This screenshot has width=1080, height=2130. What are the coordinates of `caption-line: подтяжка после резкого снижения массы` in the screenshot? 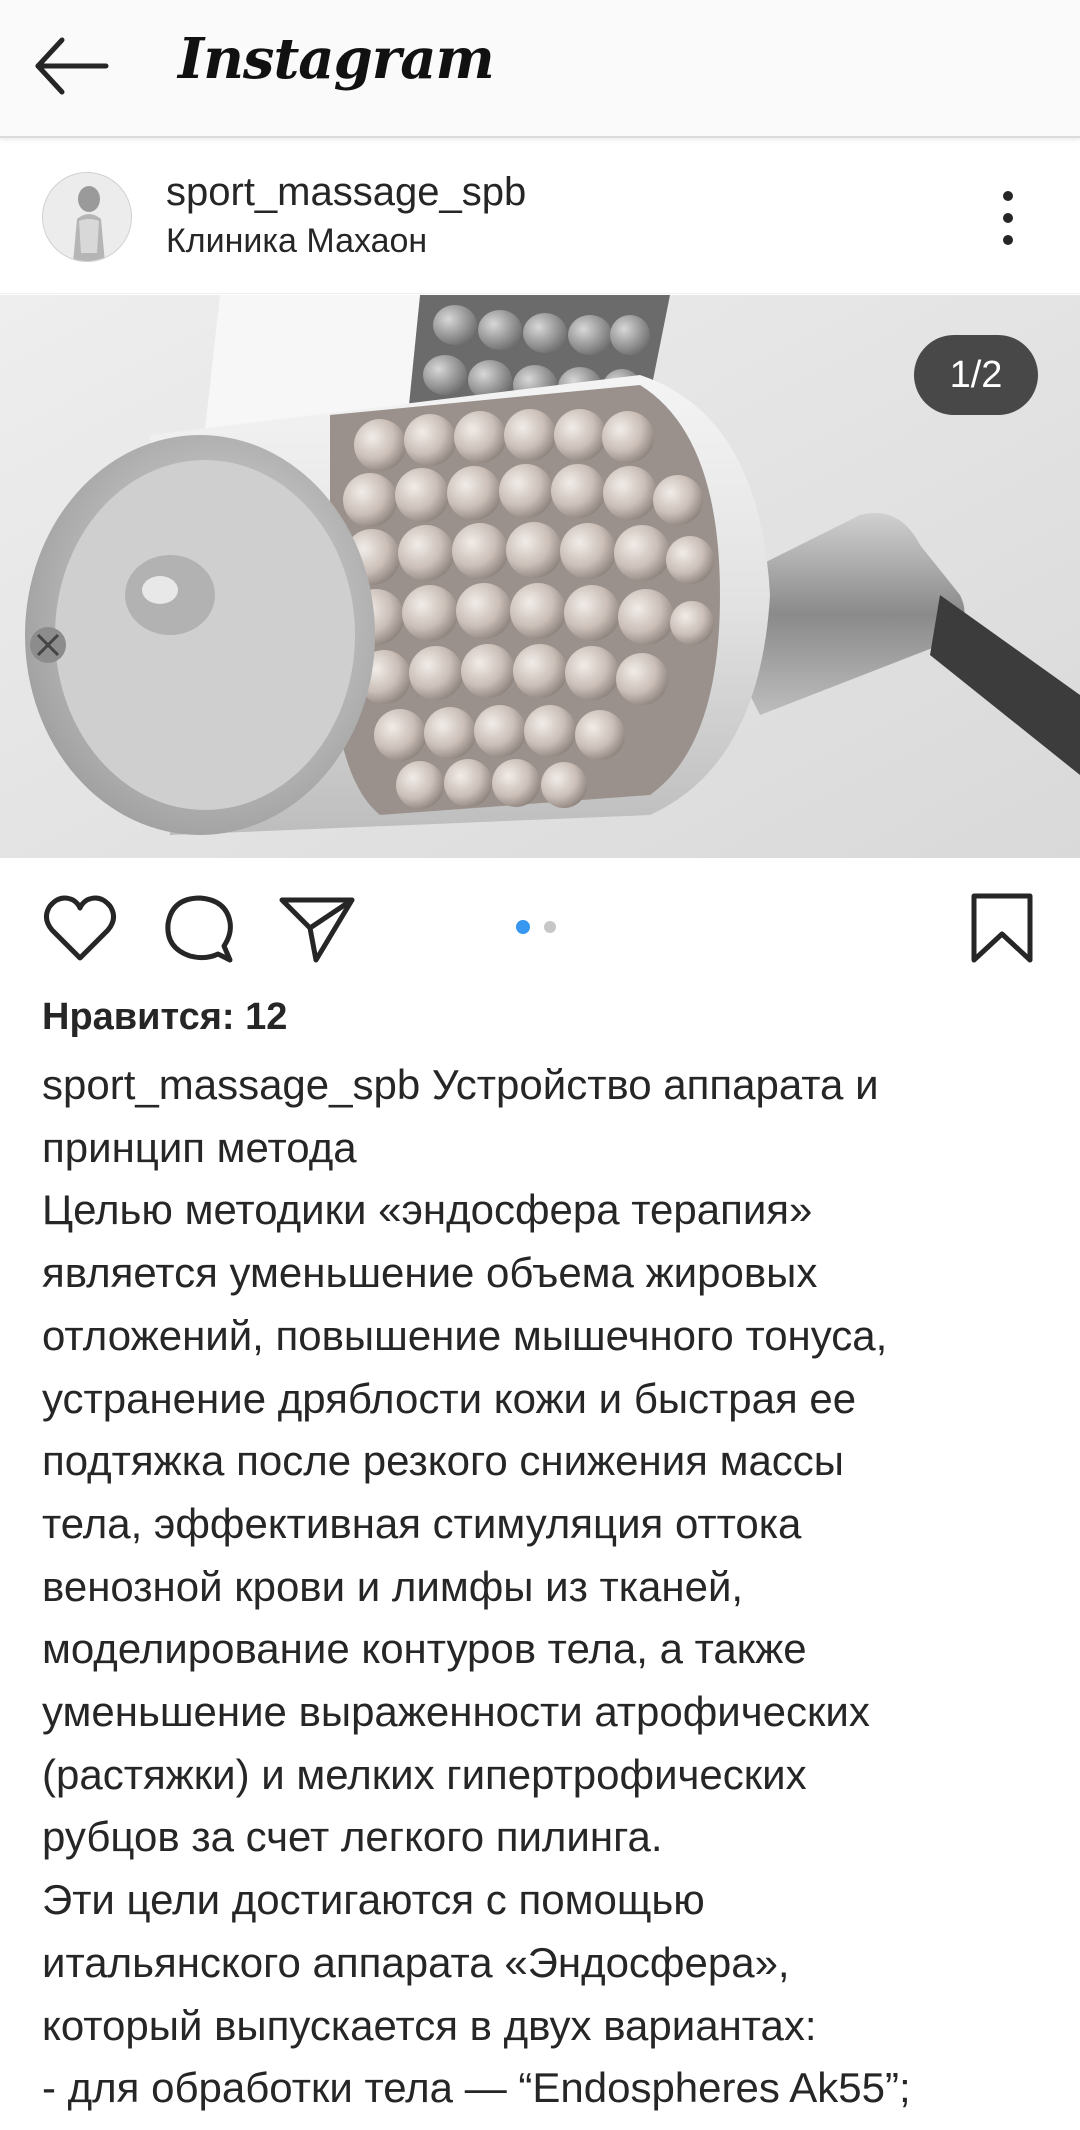 It's located at (443, 1461).